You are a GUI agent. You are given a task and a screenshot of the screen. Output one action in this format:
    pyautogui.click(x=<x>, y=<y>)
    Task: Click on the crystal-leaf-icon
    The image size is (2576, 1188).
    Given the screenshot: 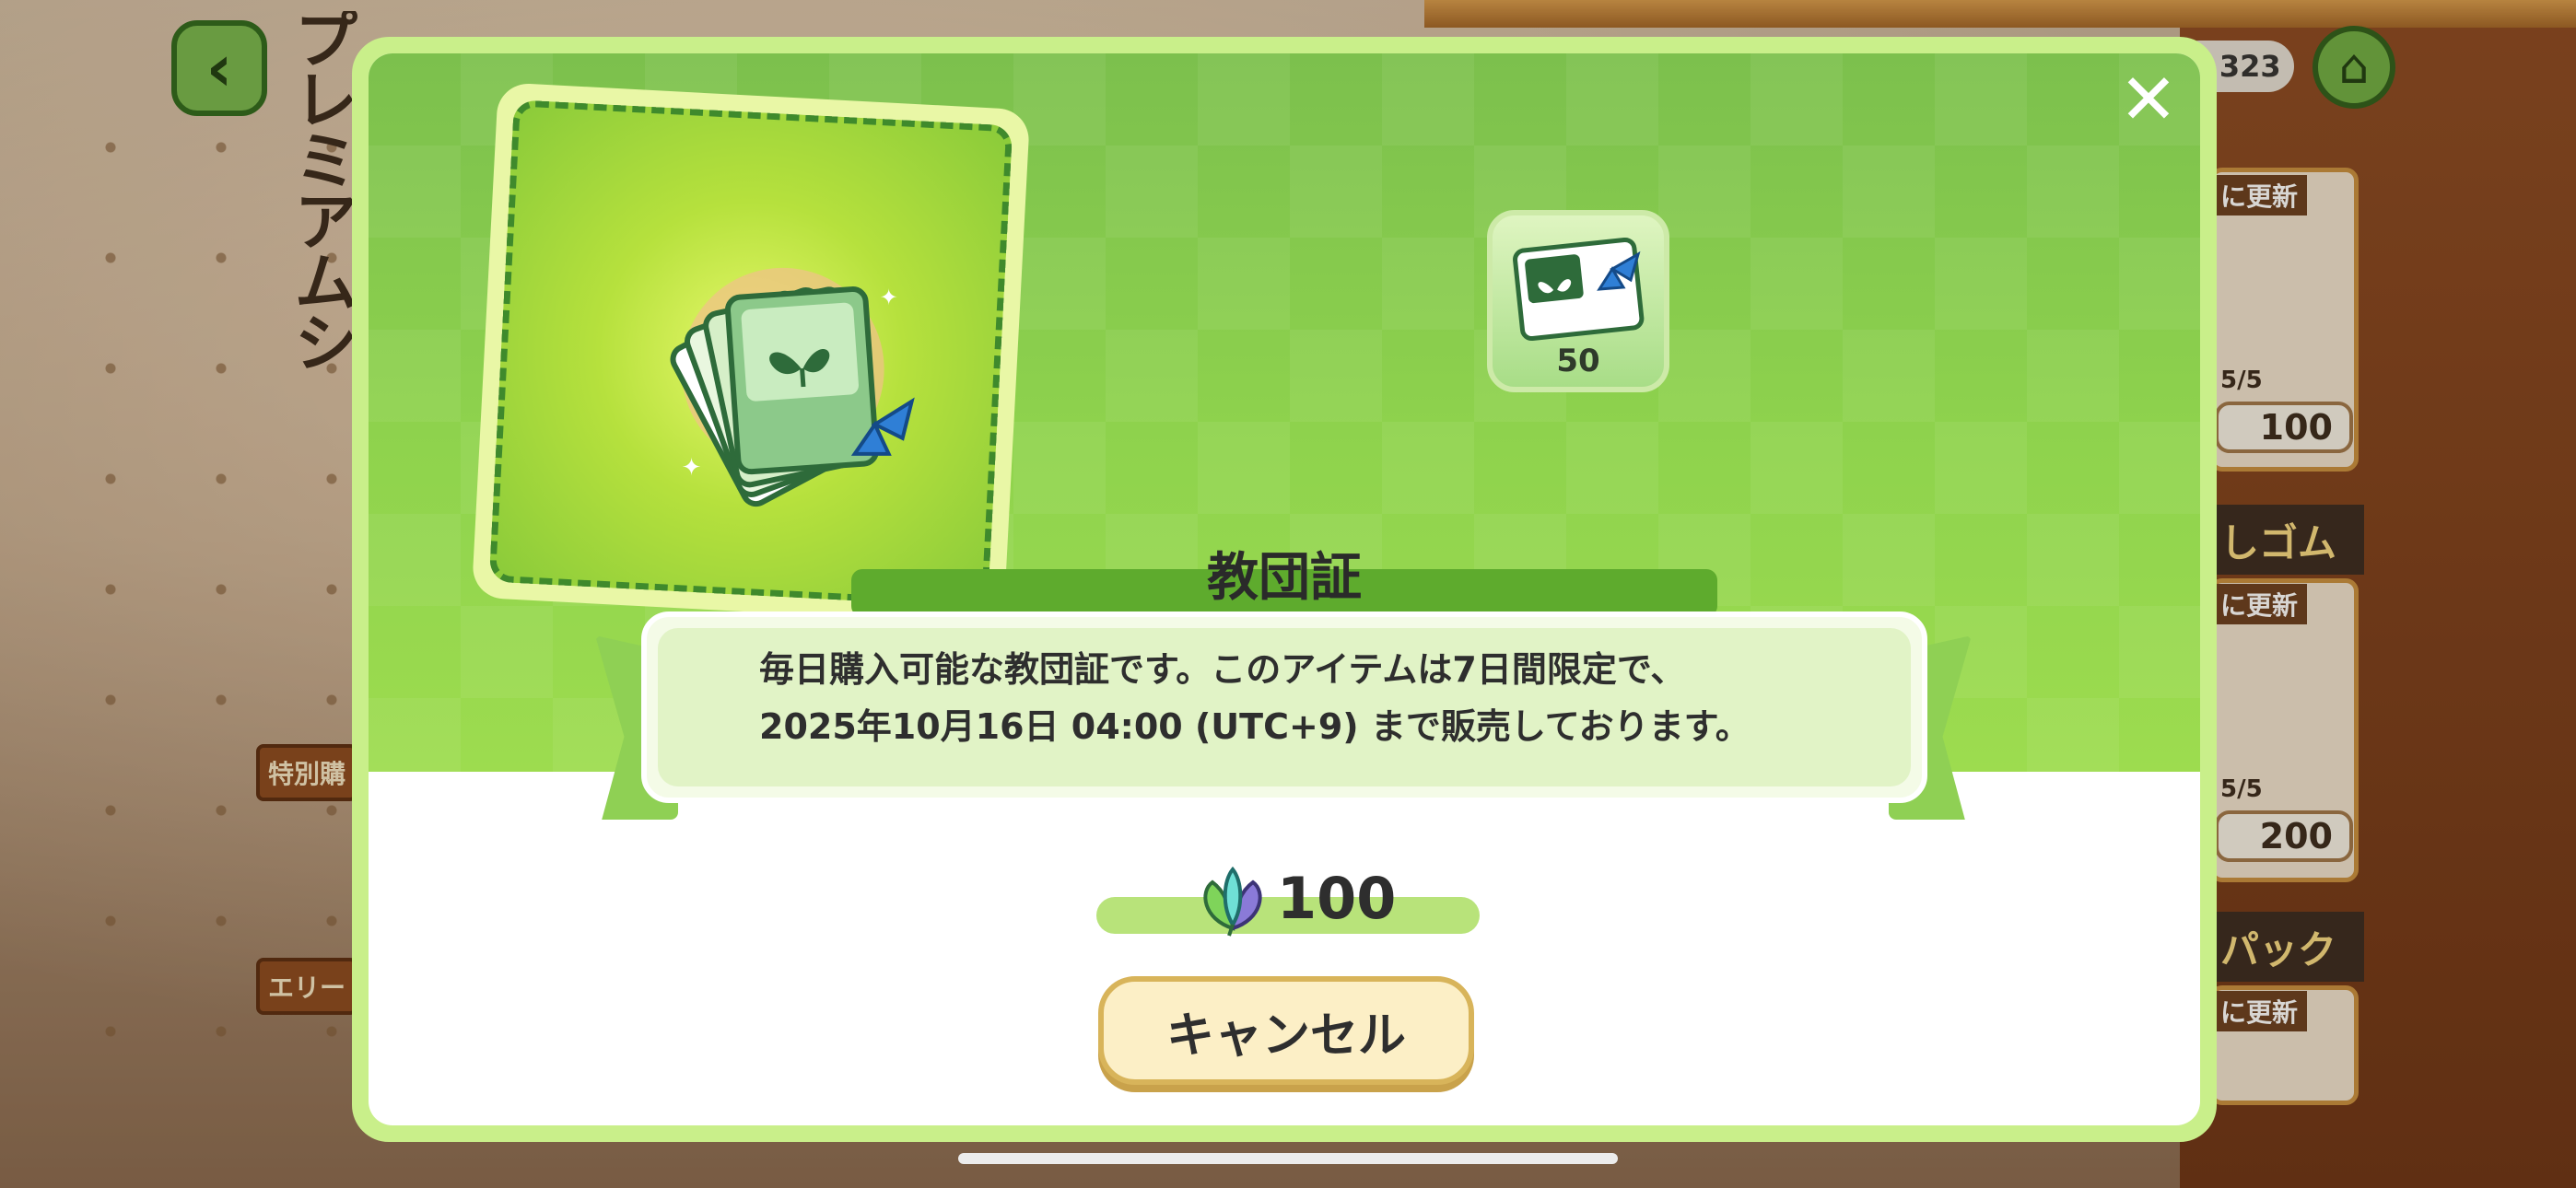 What is the action you would take?
    pyautogui.click(x=1232, y=901)
    